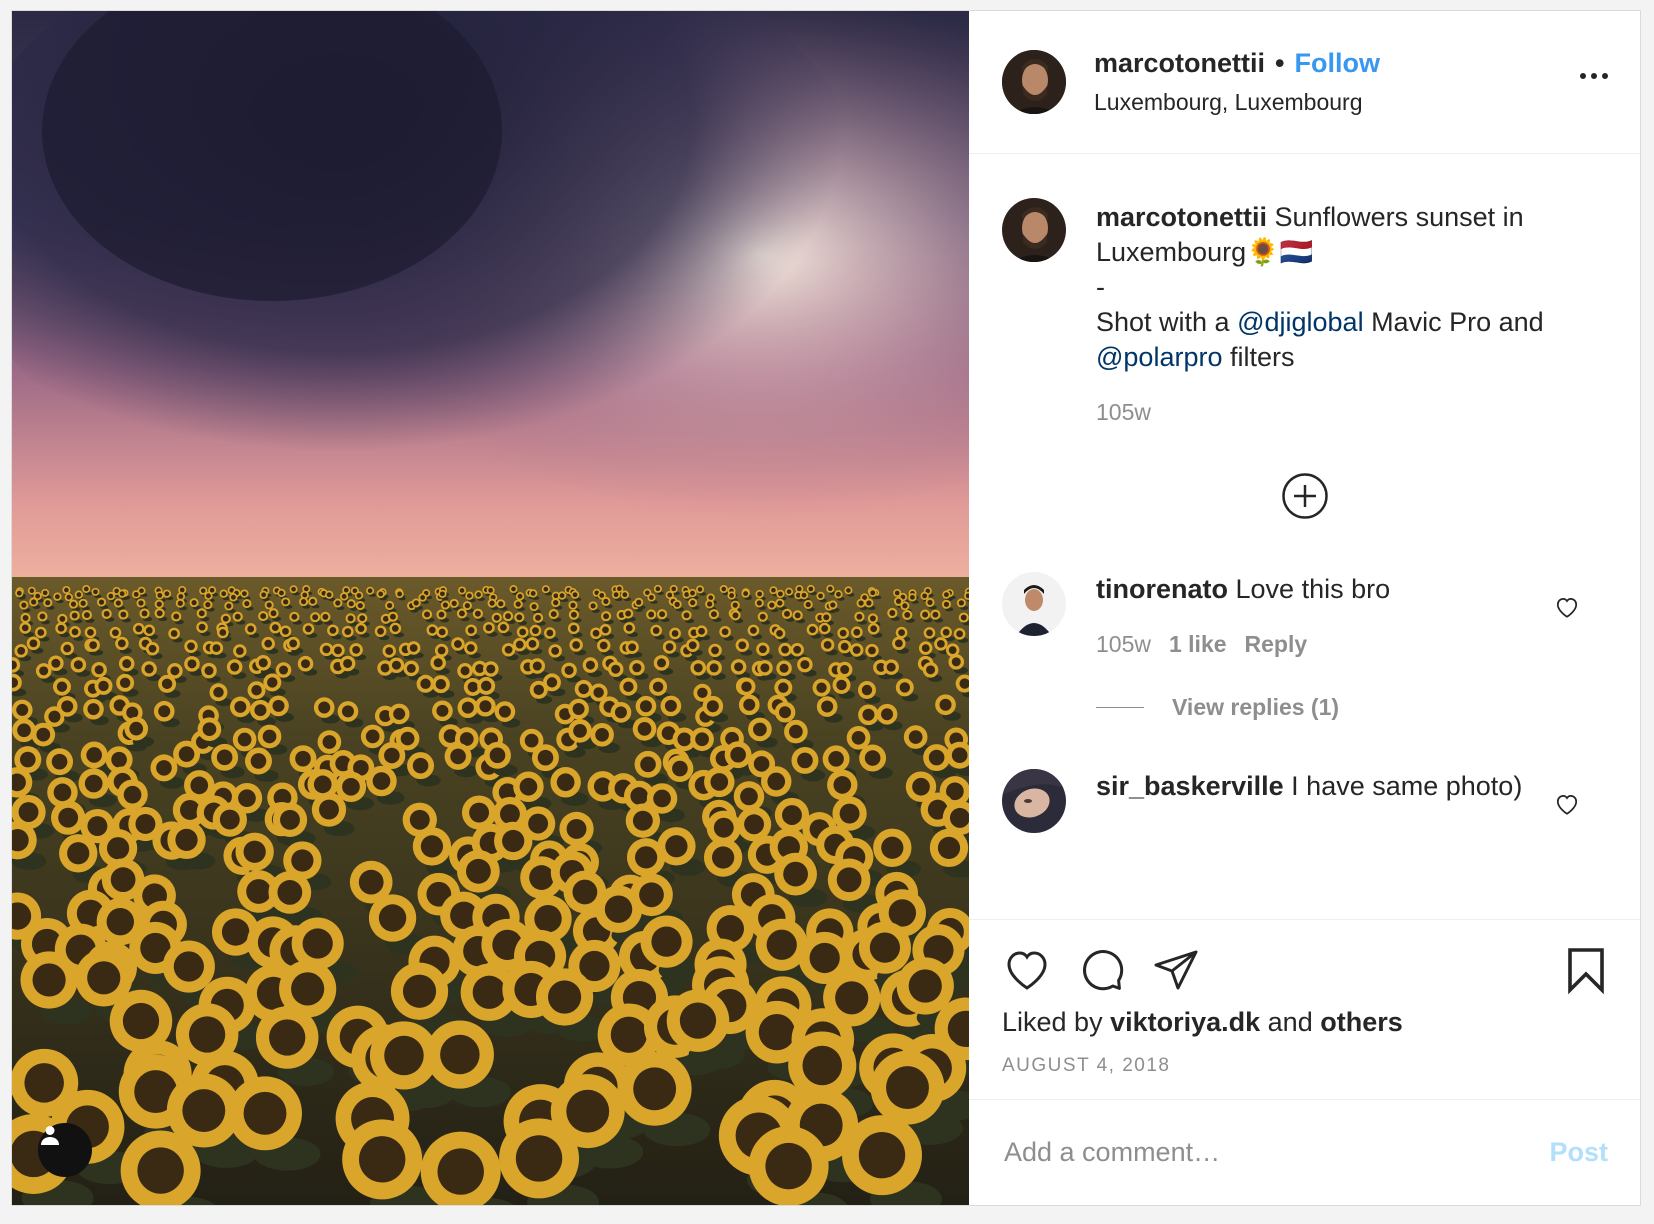 The width and height of the screenshot is (1654, 1224). Describe the element at coordinates (1167, 322) in the screenshot. I see `caption-text-before: Shot with a` at that location.